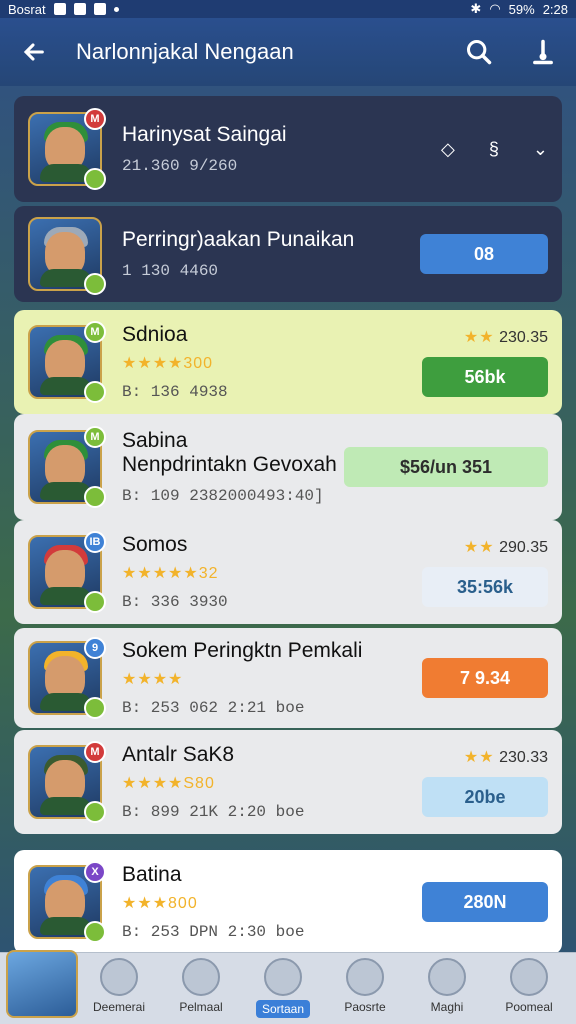 This screenshot has height=1024, width=576. Describe the element at coordinates (288, 254) in the screenshot. I see `list-item: Perringr)aakan Punaikan 1 130 4460 08` at that location.